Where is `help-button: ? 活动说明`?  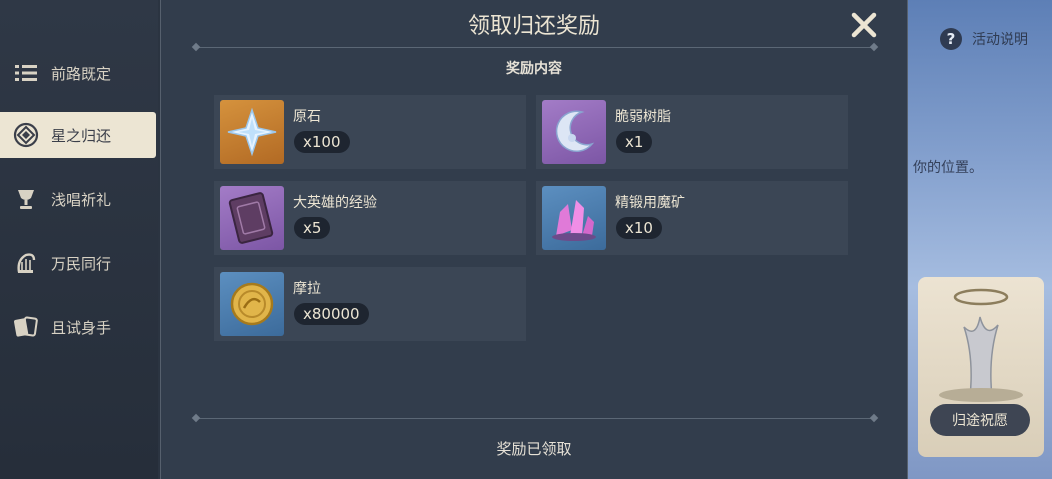
help-button: ? 活动说明 is located at coordinates (984, 39).